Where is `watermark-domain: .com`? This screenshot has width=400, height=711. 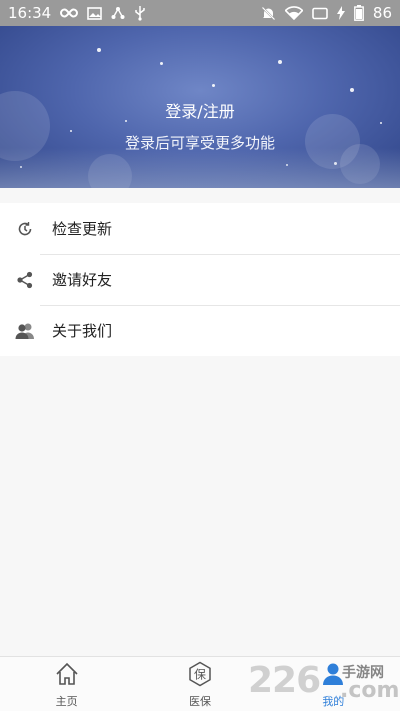 watermark-domain: .com is located at coordinates (370, 690).